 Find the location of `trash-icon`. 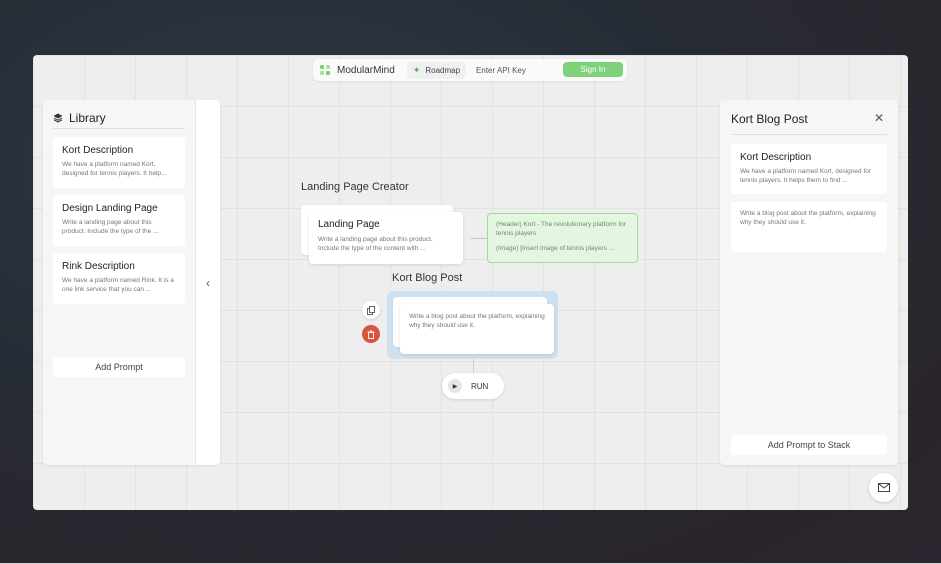

trash-icon is located at coordinates (371, 334).